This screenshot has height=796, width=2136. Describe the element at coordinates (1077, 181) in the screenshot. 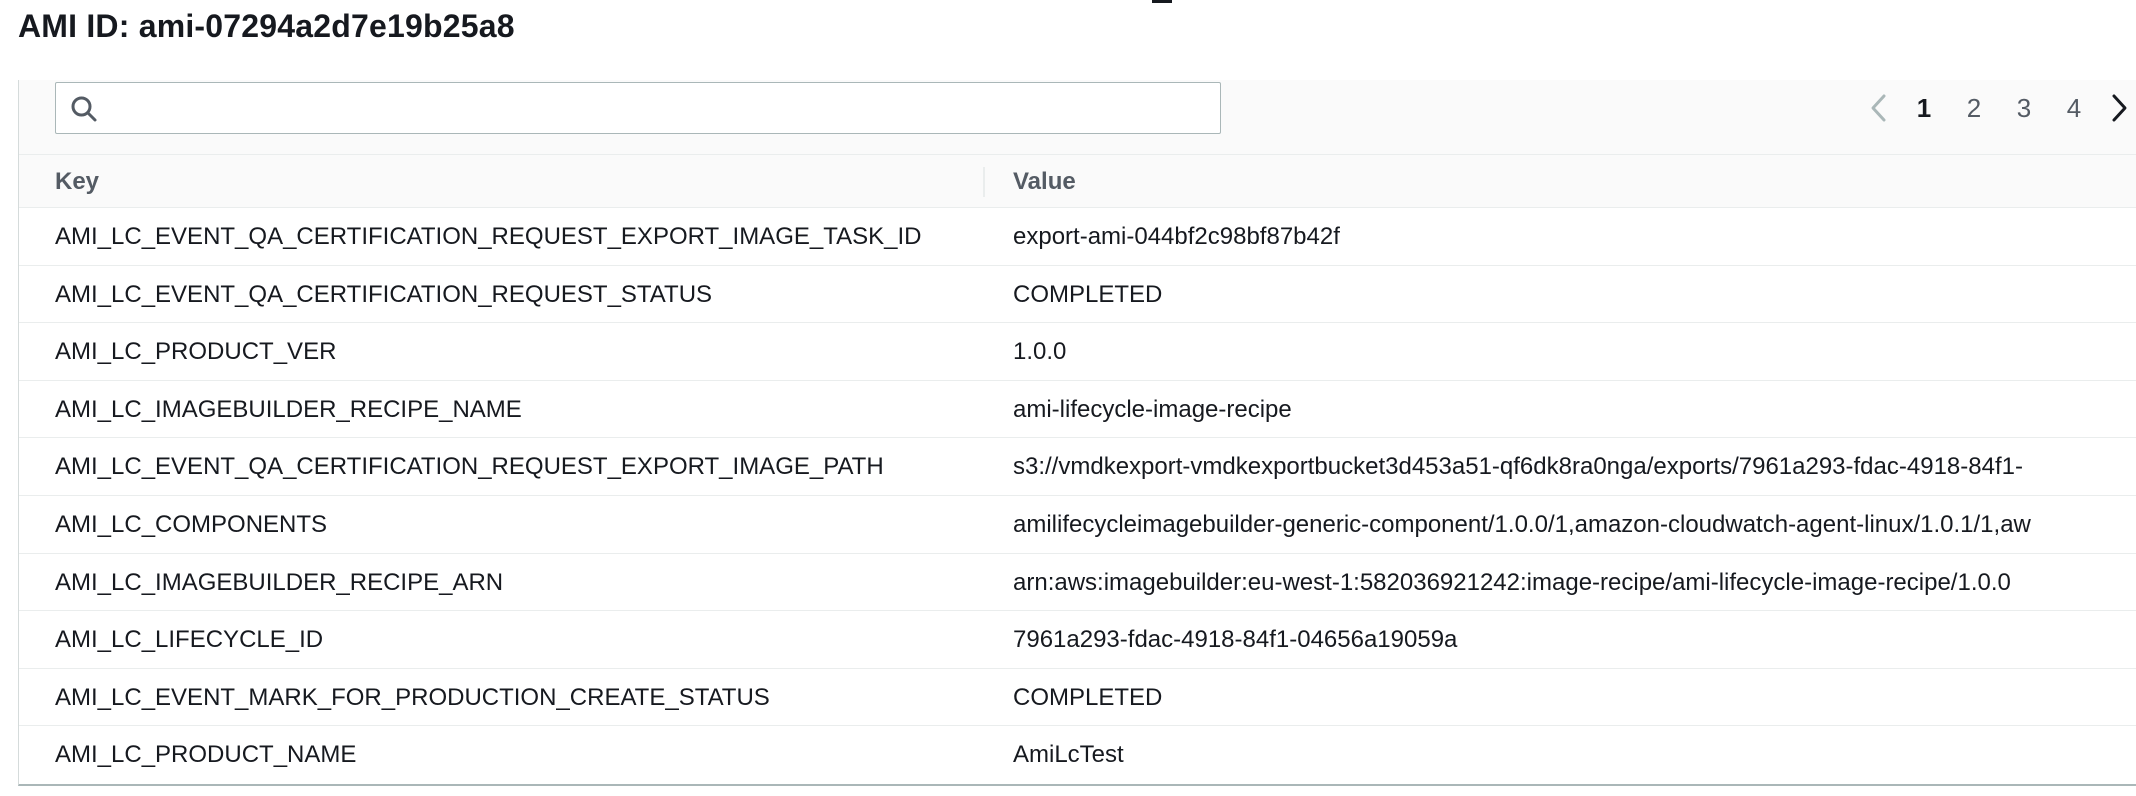

I see `table-header: Key Value` at that location.